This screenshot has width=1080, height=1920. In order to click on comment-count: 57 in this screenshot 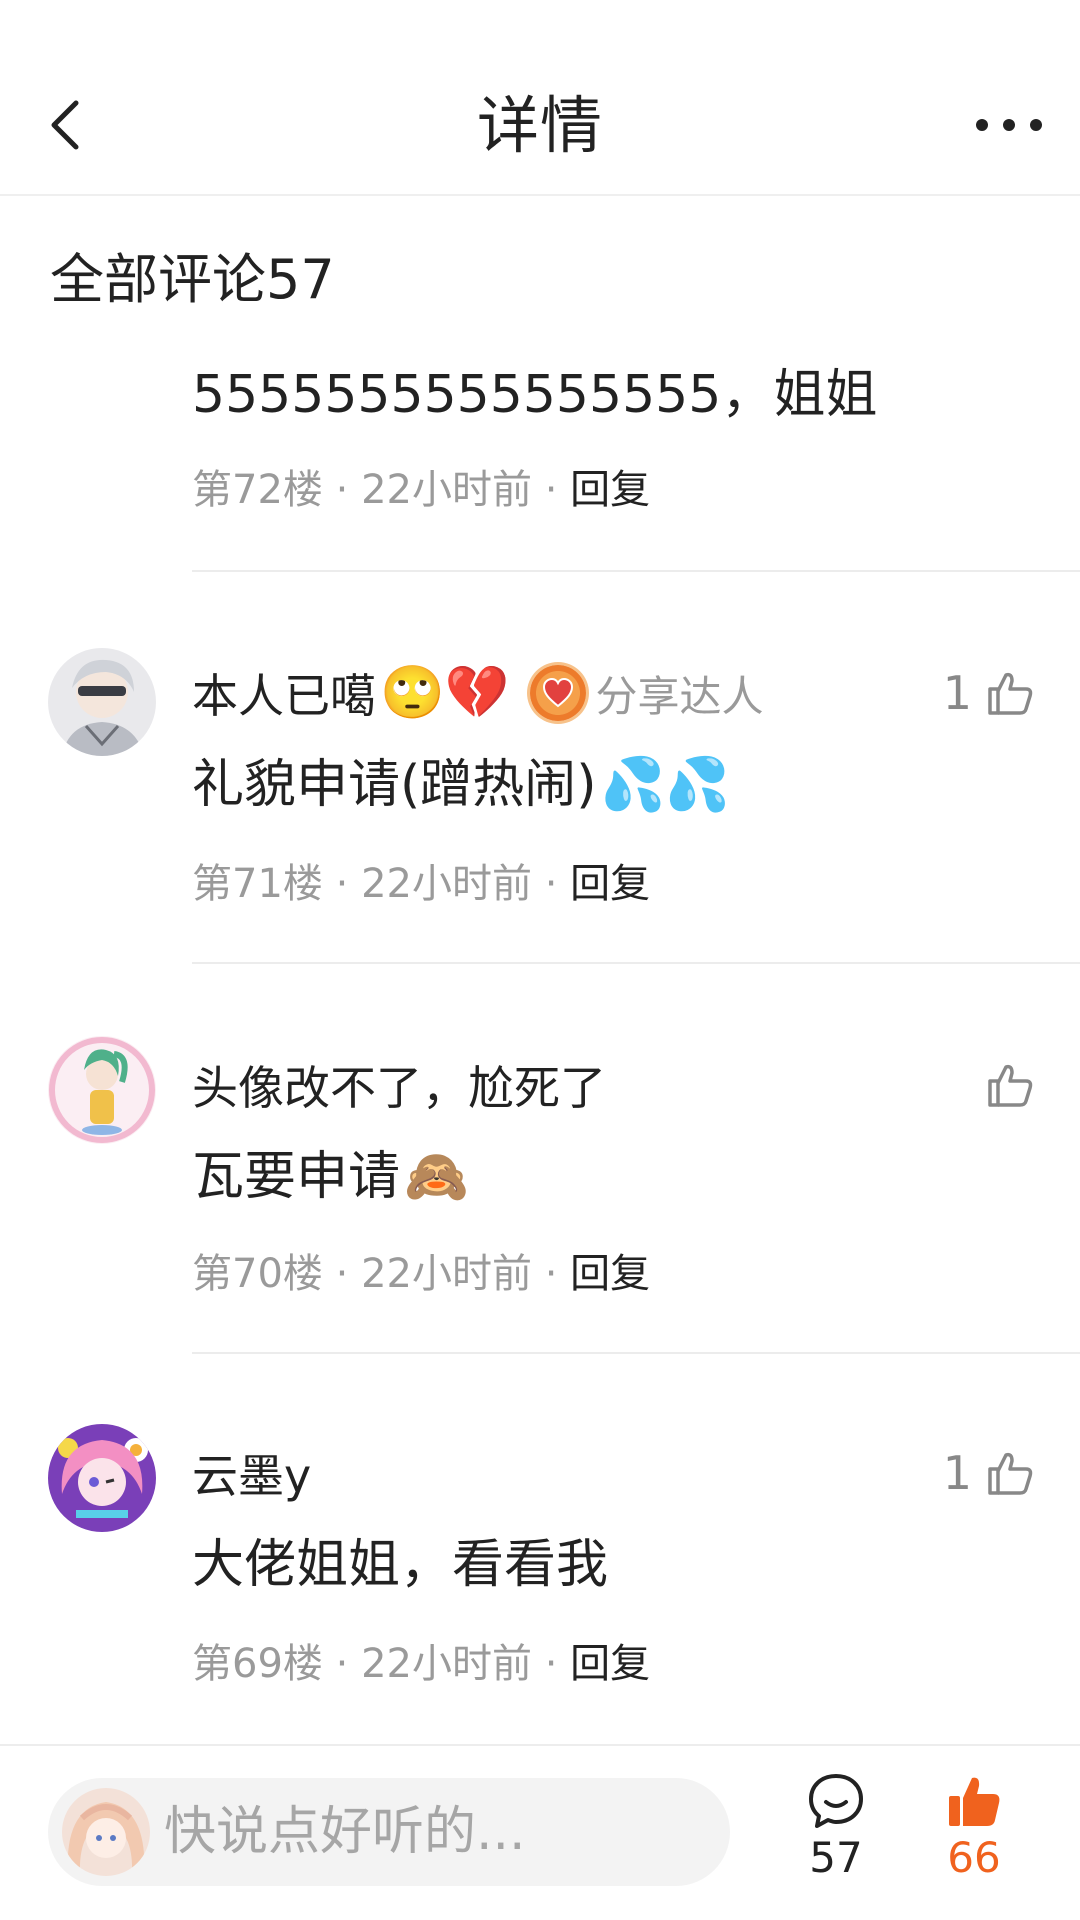, I will do `click(836, 1857)`.